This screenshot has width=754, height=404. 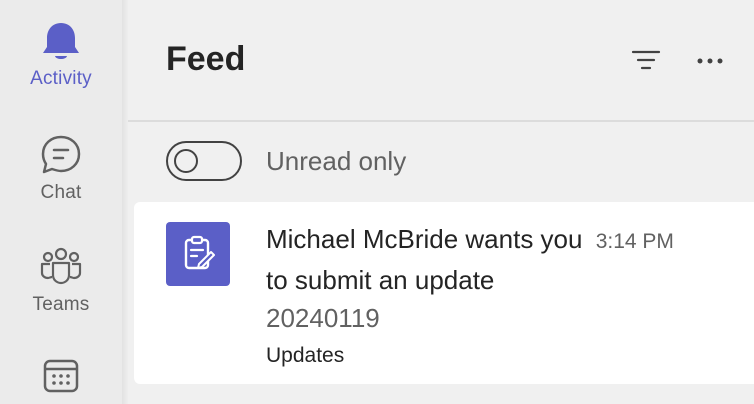 What do you see at coordinates (206, 59) in the screenshot?
I see `page-title: Feed` at bounding box center [206, 59].